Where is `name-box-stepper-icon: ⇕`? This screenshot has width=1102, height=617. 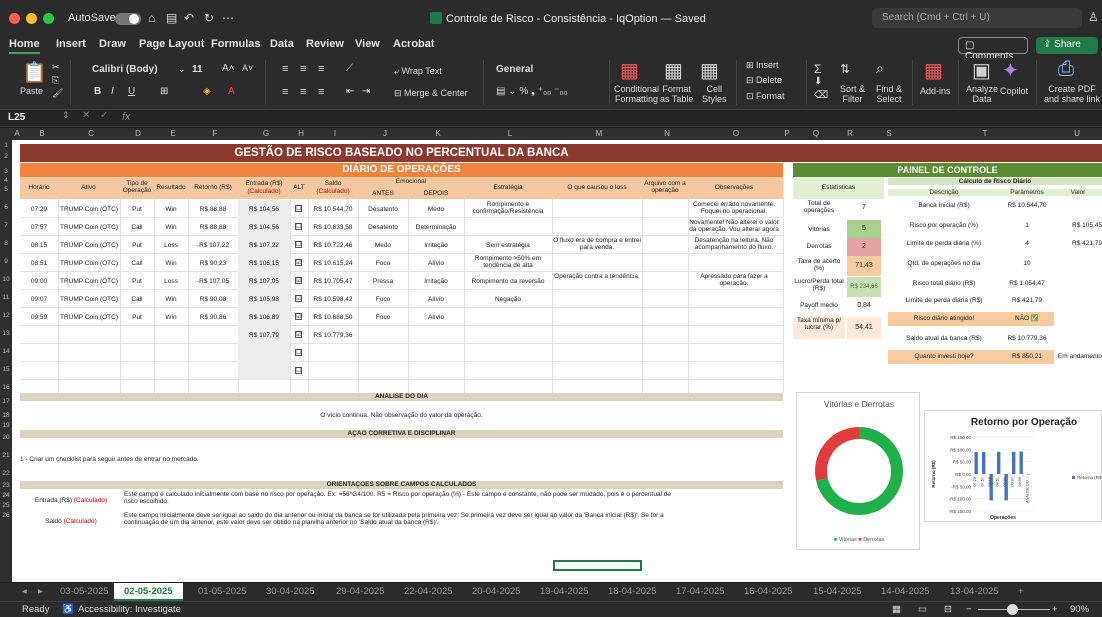 name-box-stepper-icon: ⇕ is located at coordinates (66, 115).